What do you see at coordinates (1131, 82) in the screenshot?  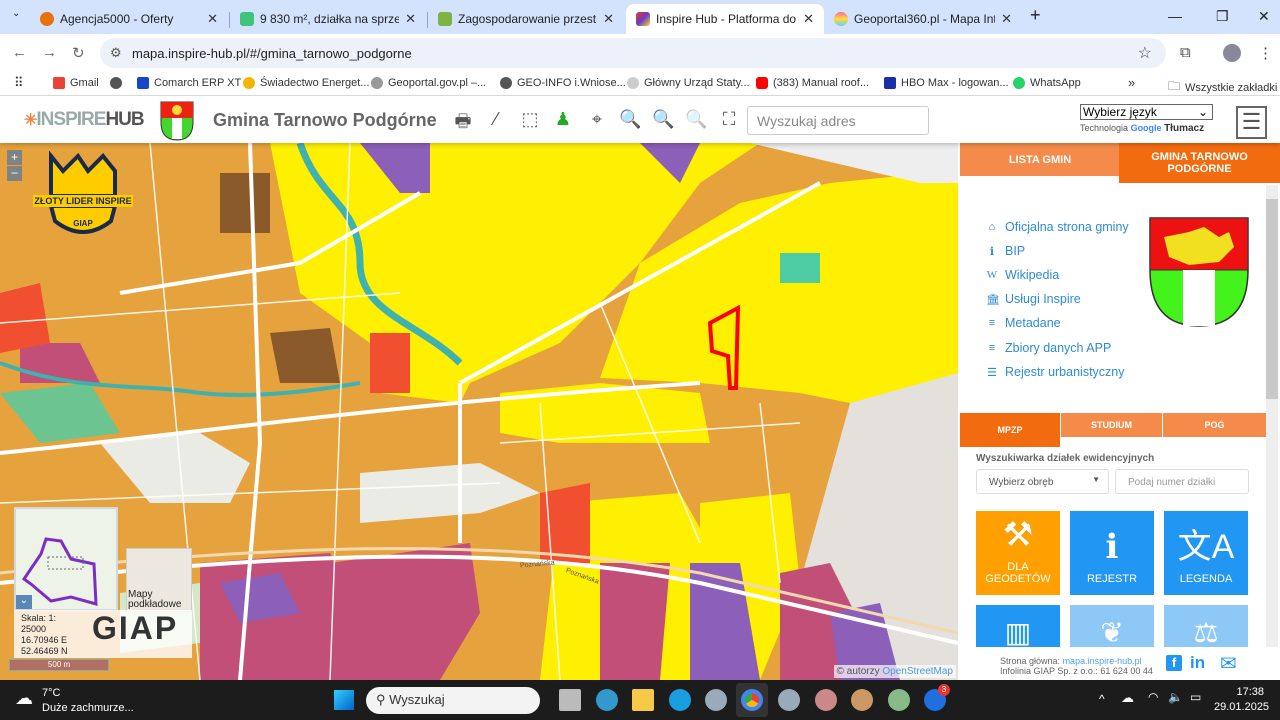 I see `more-bookmarks-icon: »` at bounding box center [1131, 82].